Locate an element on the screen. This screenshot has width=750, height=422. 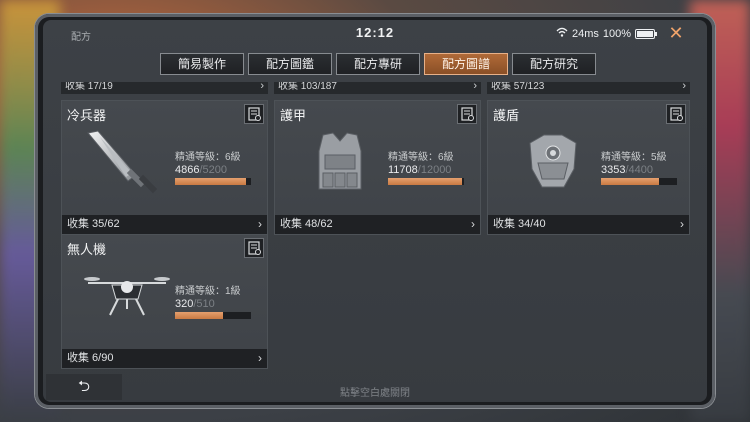
mastery-progress: 3353/4400 is located at coordinates (627, 170).